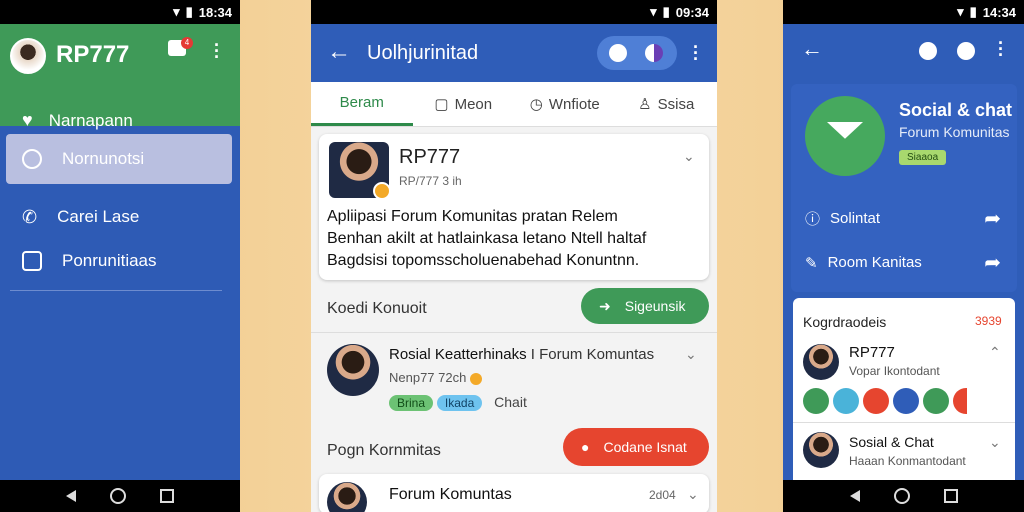  I want to click on item-title: Sosial & Chat, so click(891, 442).